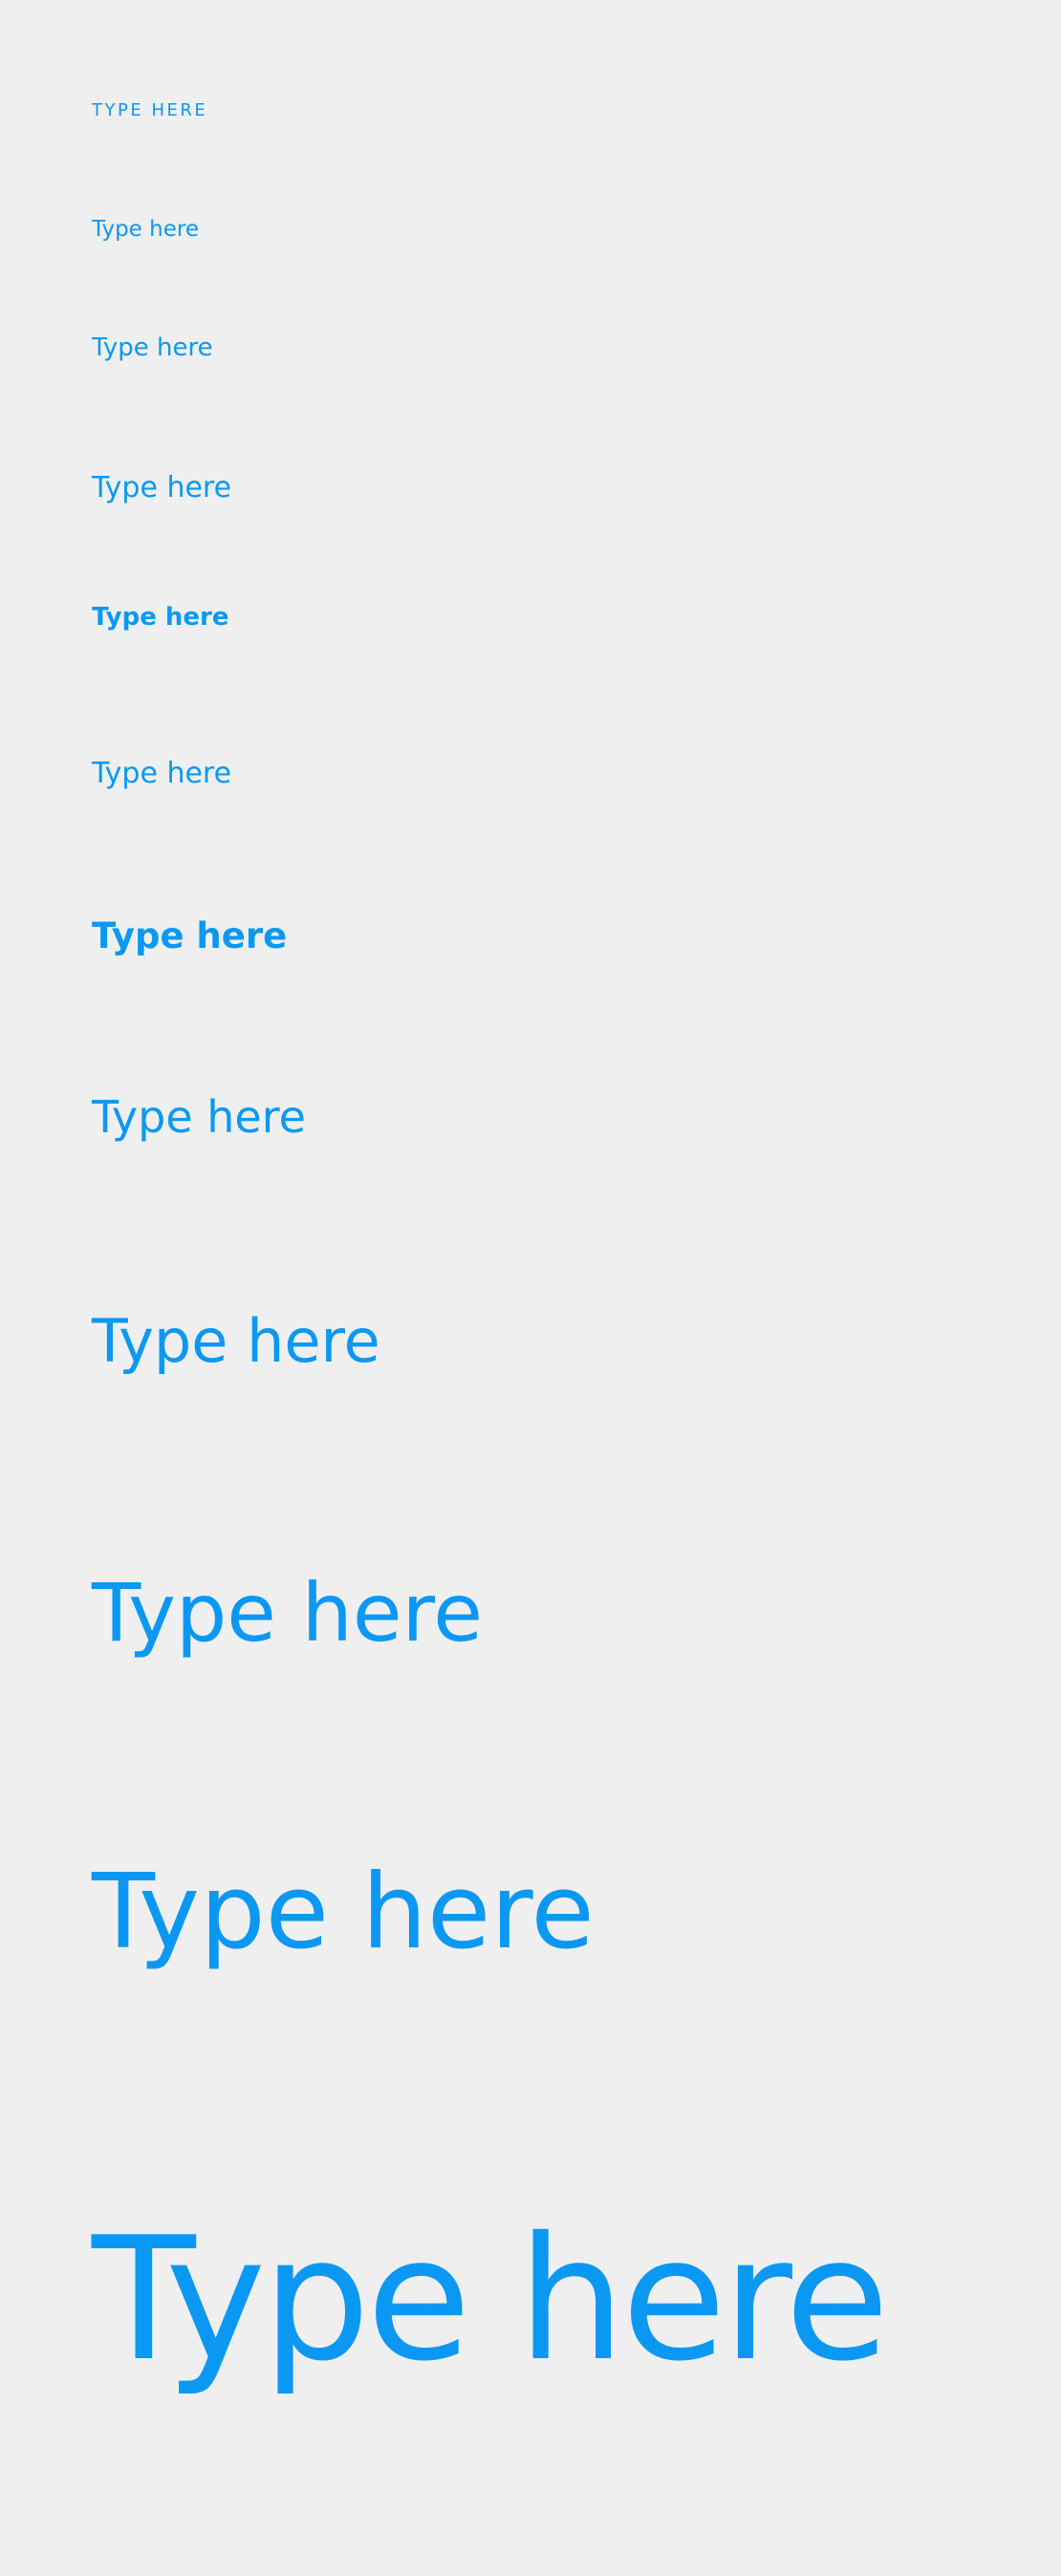 The width and height of the screenshot is (1061, 2576). What do you see at coordinates (491, 2299) in the screenshot?
I see `specimen-display: Type here` at bounding box center [491, 2299].